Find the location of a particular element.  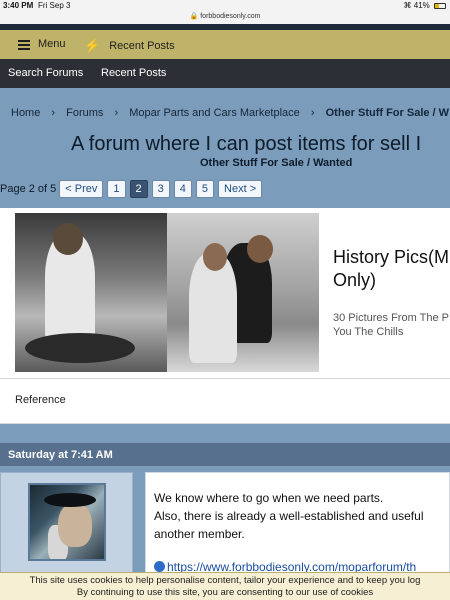

post-line-3: another member. is located at coordinates (199, 534).